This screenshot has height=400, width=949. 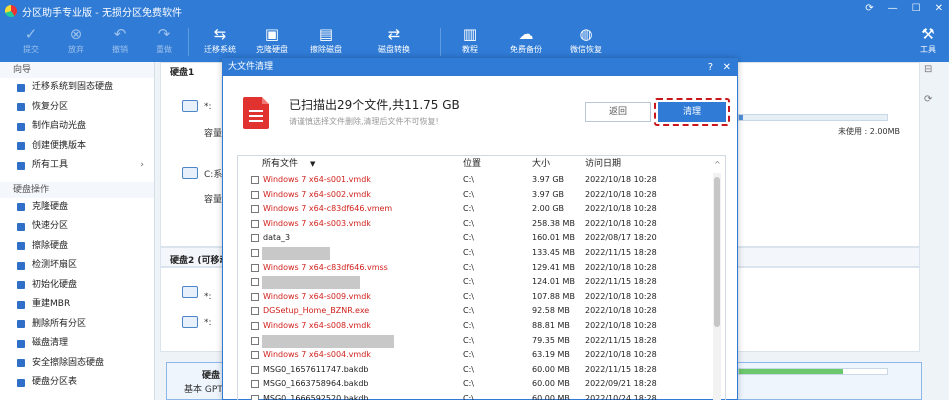 I want to click on toolbar-tutorial-button: ▥ 教程, so click(x=470, y=39).